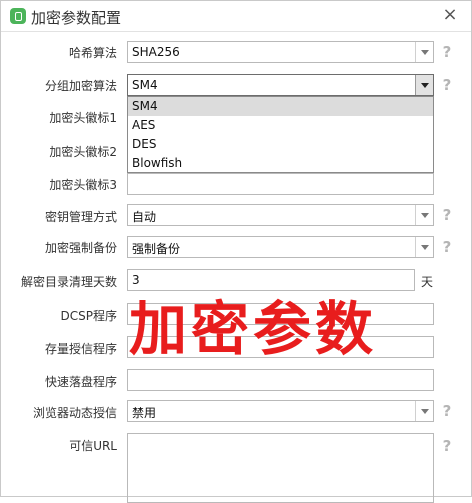 The width and height of the screenshot is (472, 503). What do you see at coordinates (280, 52) in the screenshot?
I see `hash-select: SHA256` at bounding box center [280, 52].